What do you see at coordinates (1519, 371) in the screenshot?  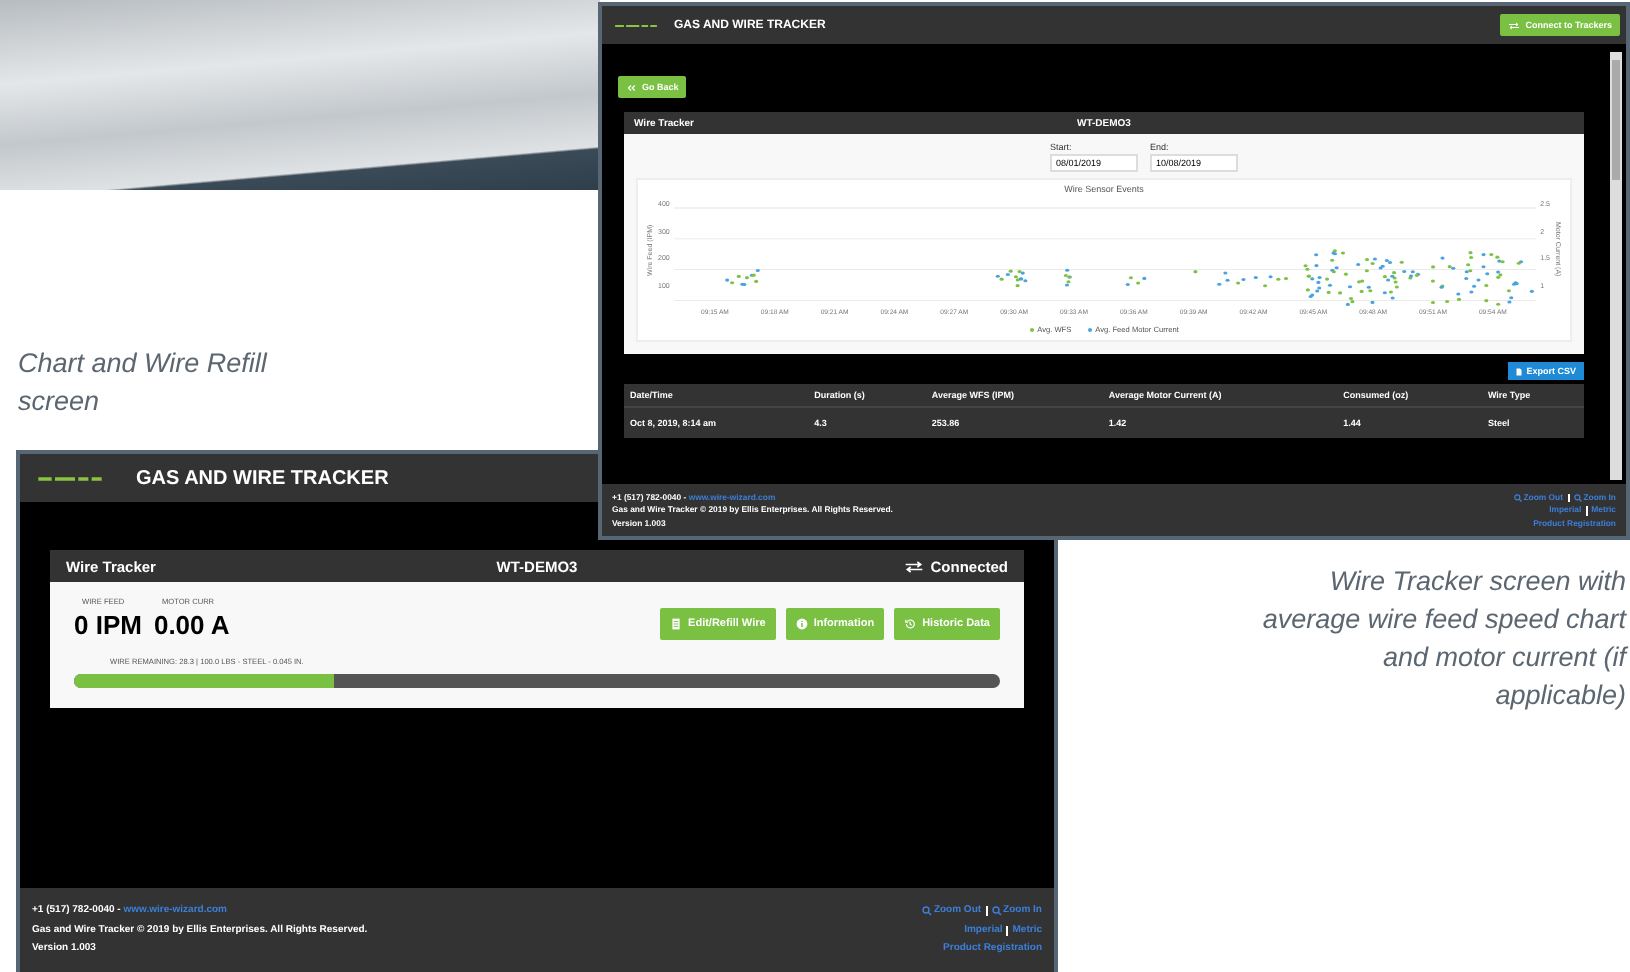 I see `file-icon` at bounding box center [1519, 371].